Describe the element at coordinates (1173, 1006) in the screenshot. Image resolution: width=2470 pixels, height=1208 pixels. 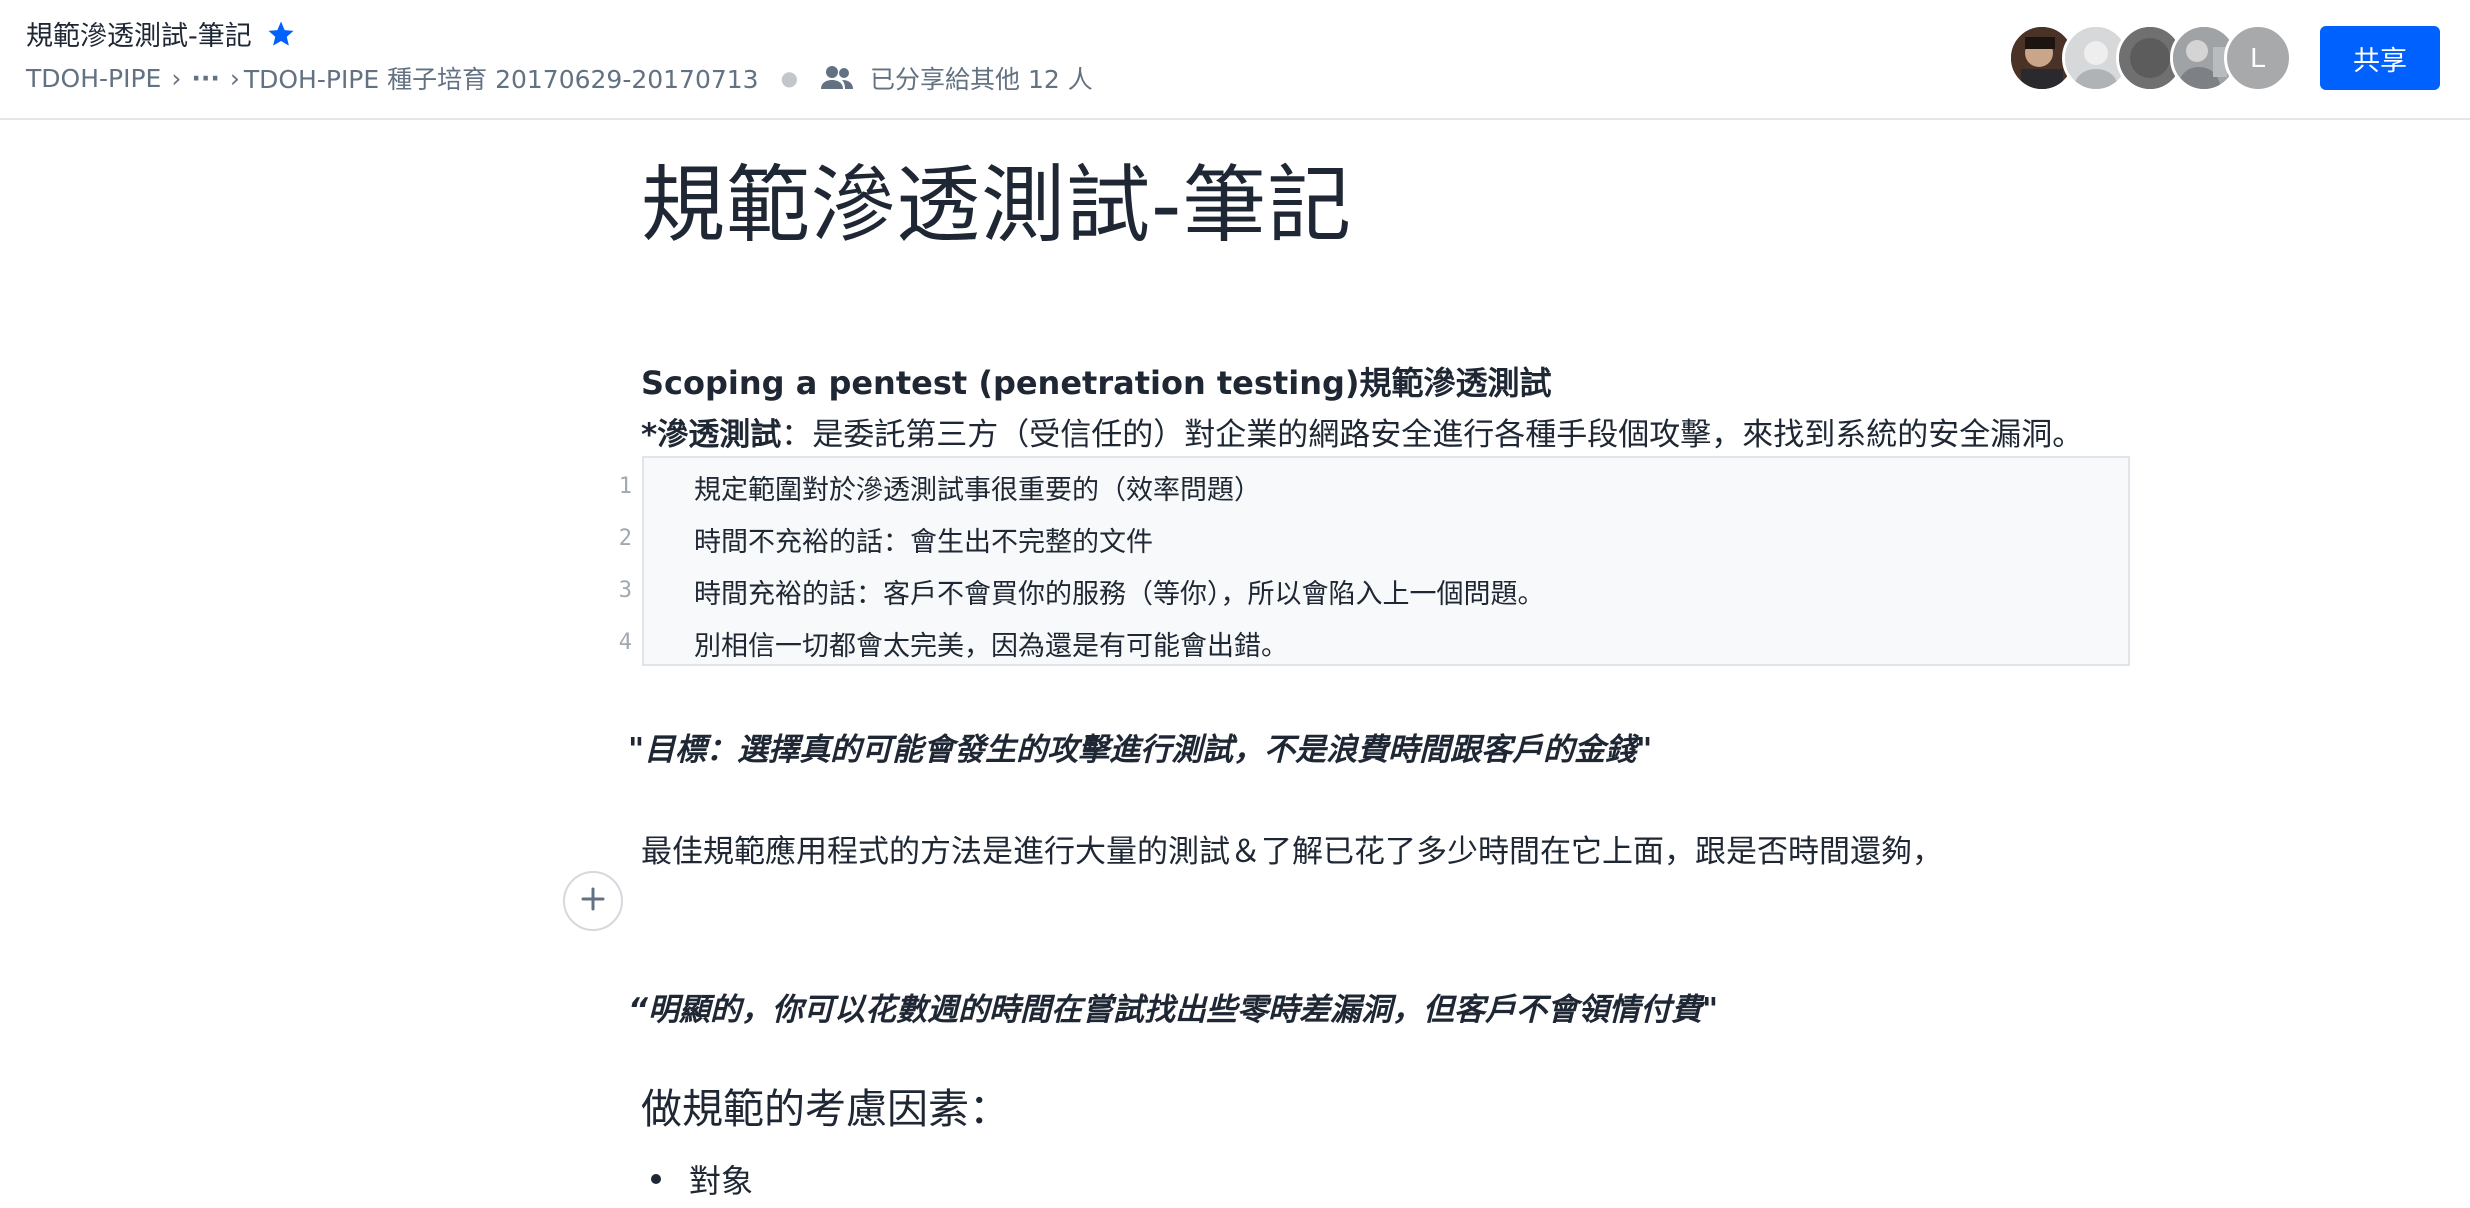
I see `quote-zero-day: “明顯的，你可以花數週的時間在嘗試找出些零時差漏洞，但客戶不會領情付費"` at that location.